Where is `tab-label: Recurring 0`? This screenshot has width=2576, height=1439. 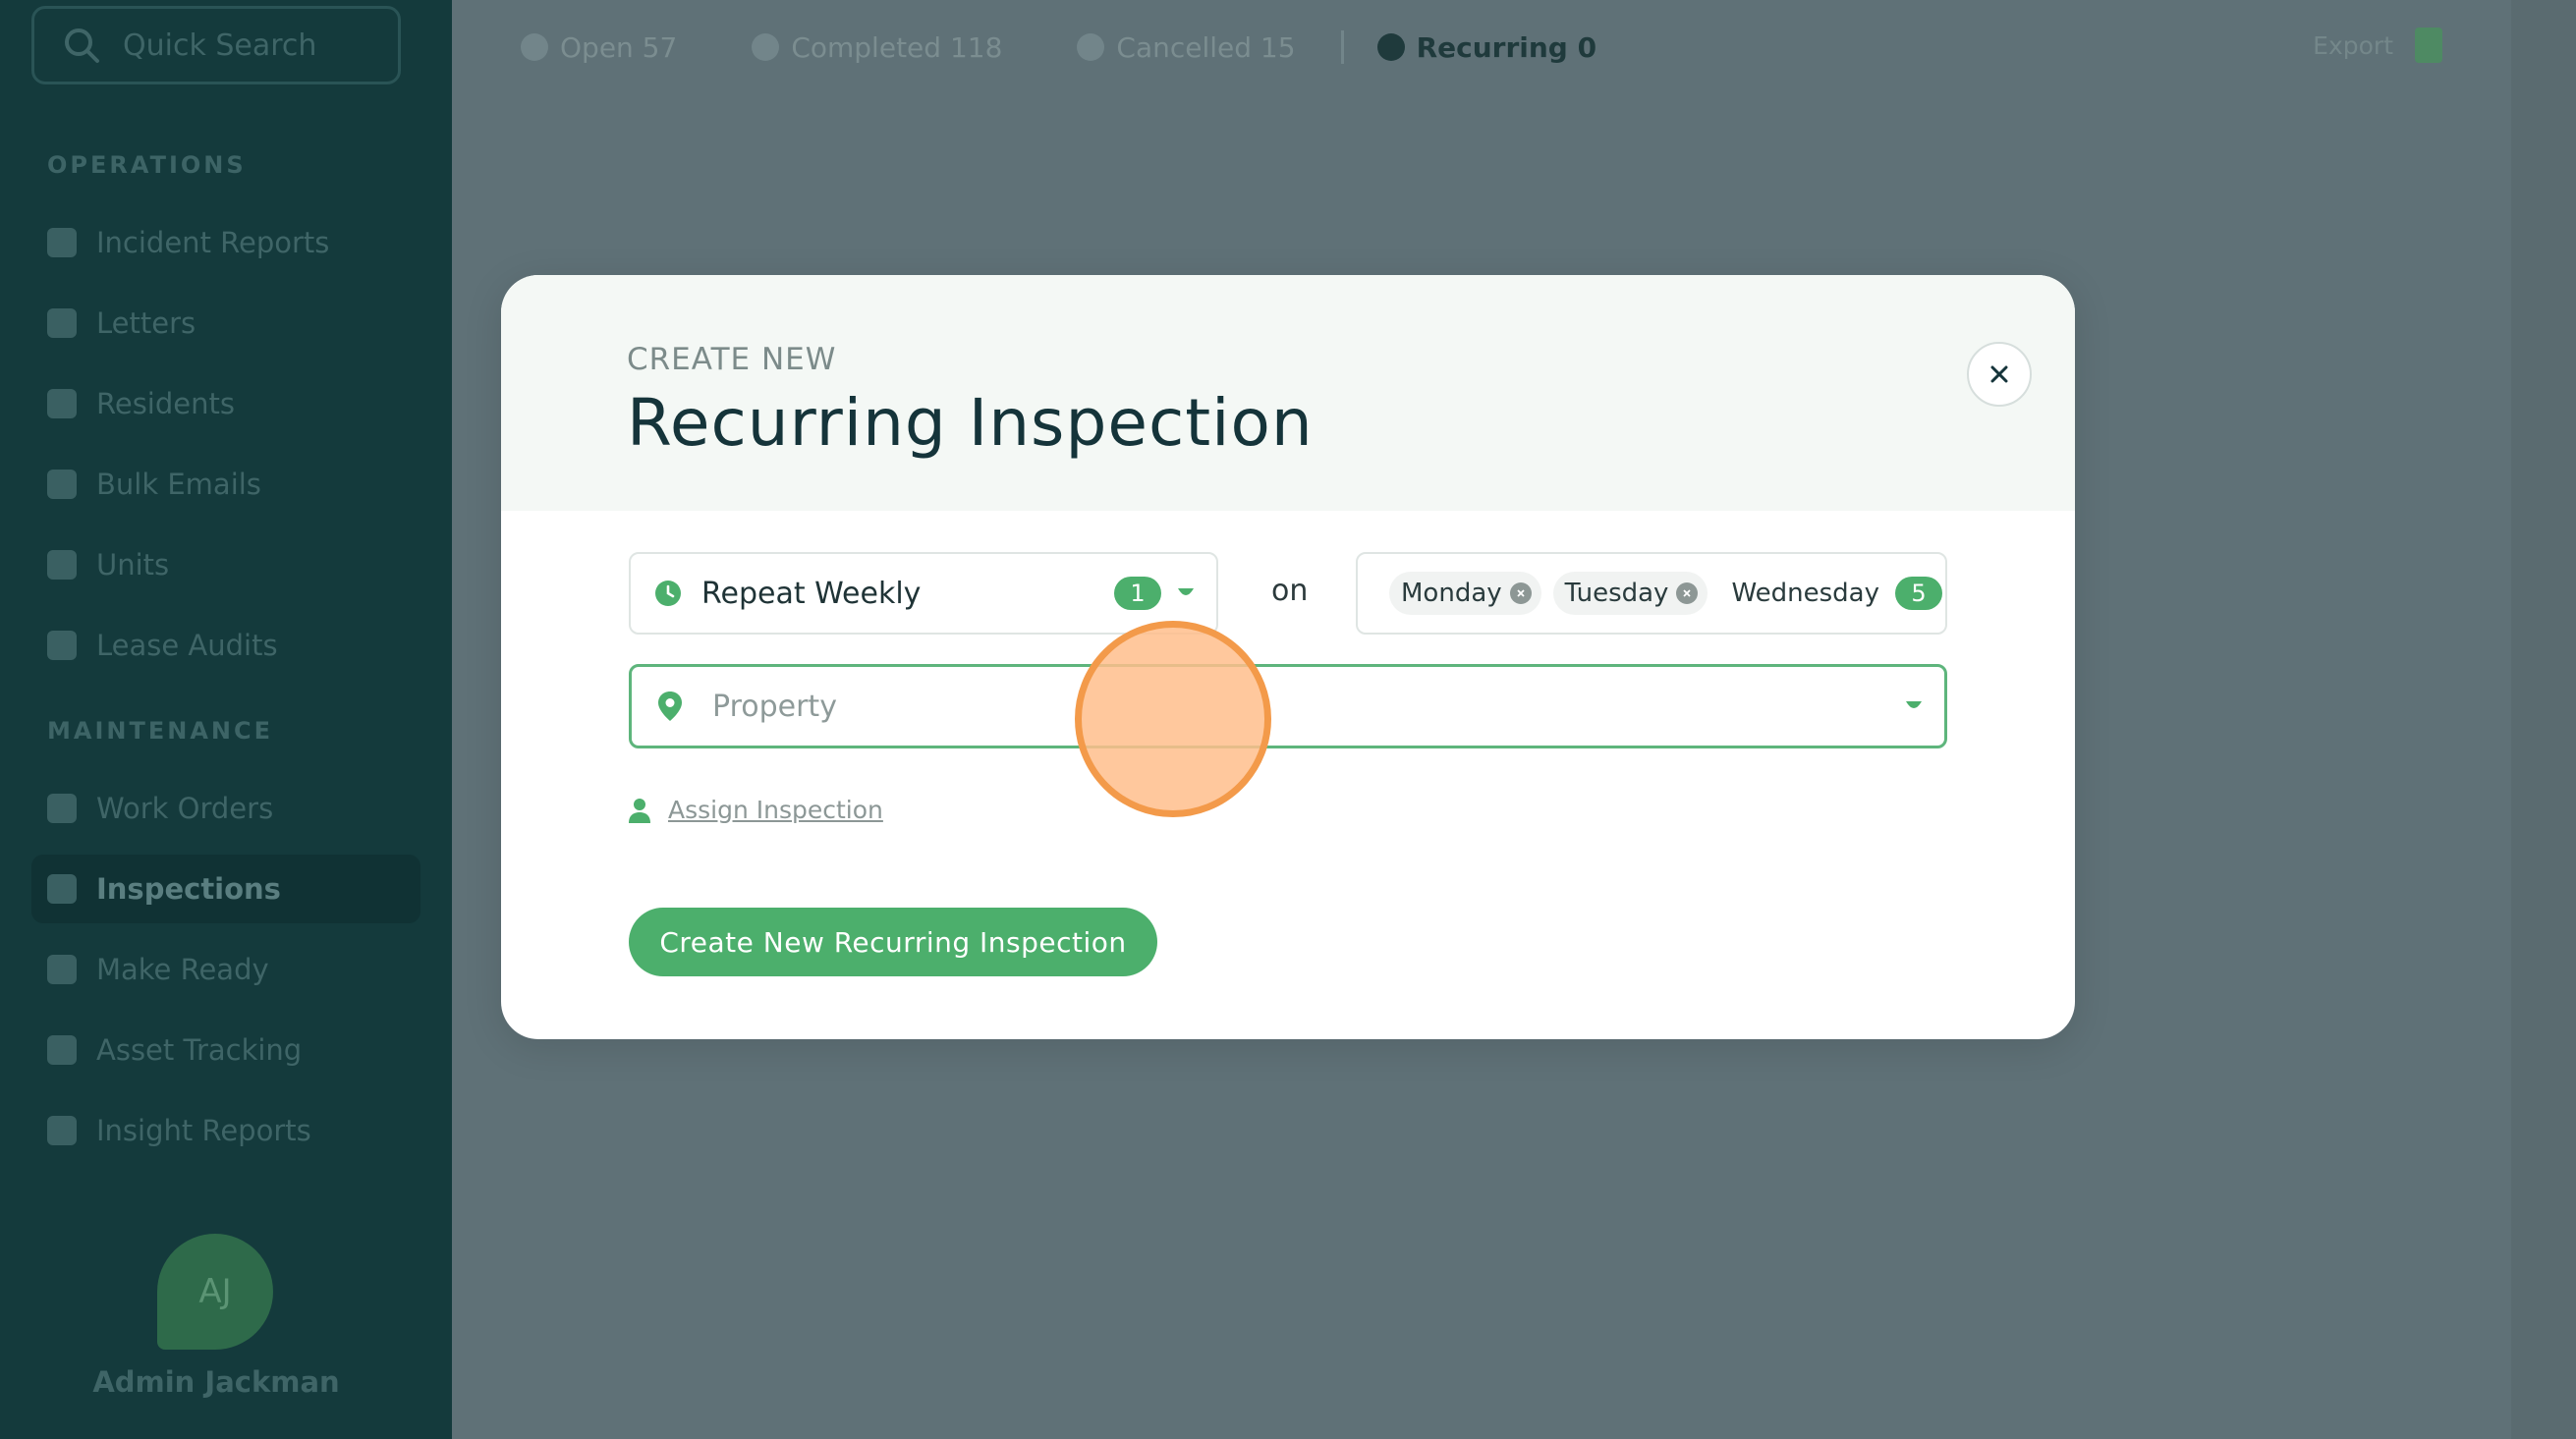
tab-label: Recurring 0 is located at coordinates (1506, 47).